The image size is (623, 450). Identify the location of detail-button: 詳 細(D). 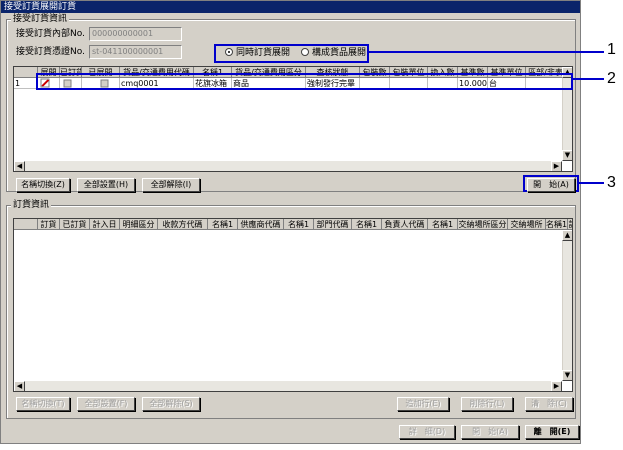
(427, 432).